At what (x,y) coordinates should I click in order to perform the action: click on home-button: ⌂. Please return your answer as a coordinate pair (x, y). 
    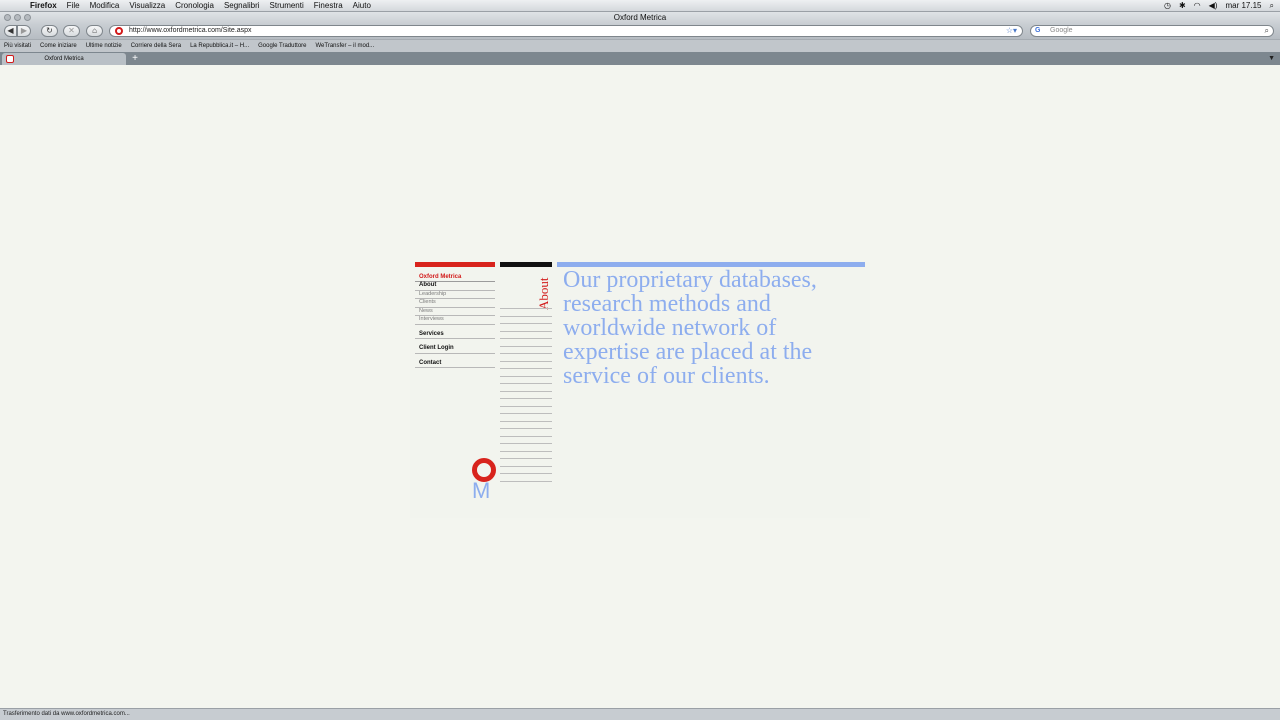
    Looking at the image, I should click on (94, 31).